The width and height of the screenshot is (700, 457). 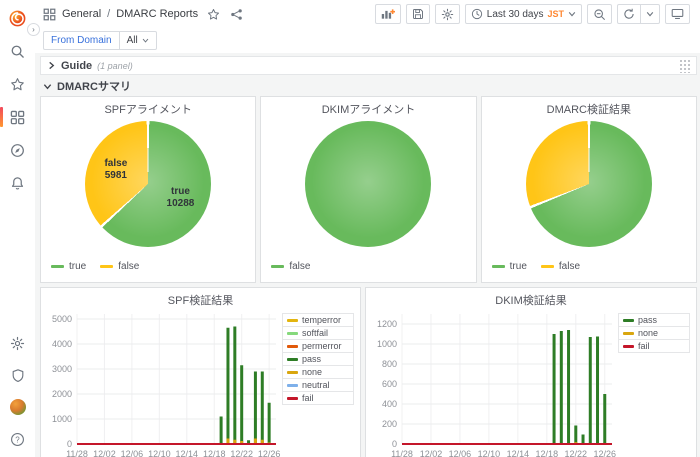 I want to click on svg-text: 12/10, so click(x=159, y=453).